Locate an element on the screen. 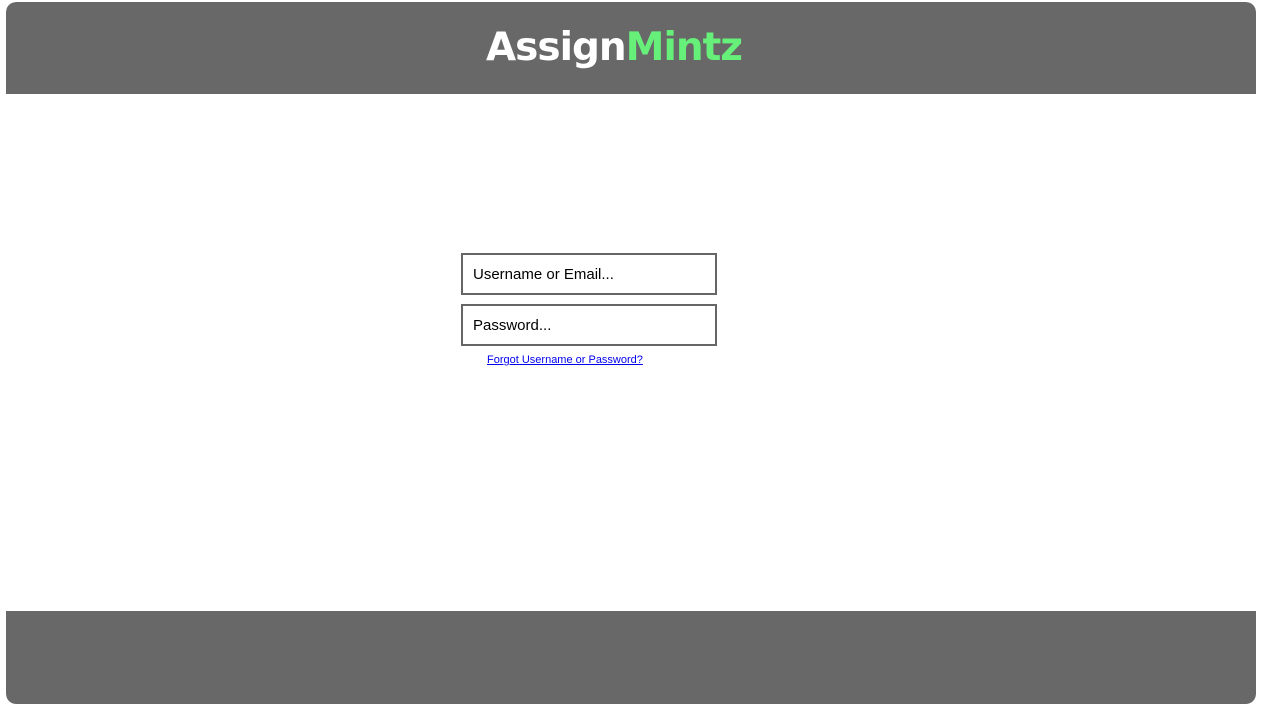  forgot-credentials-link: Forgot Username or Password? is located at coordinates (602, 360).